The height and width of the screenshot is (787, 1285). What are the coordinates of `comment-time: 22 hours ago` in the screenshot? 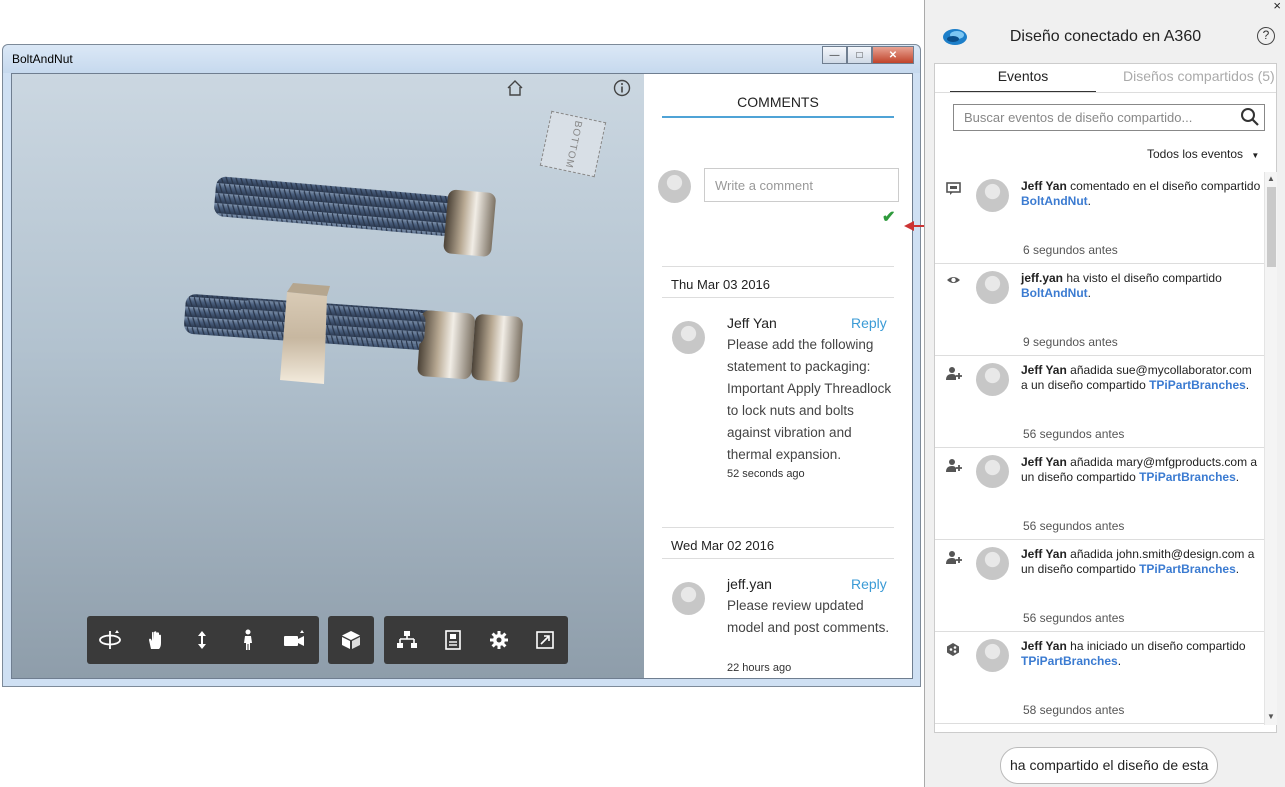 It's located at (759, 668).